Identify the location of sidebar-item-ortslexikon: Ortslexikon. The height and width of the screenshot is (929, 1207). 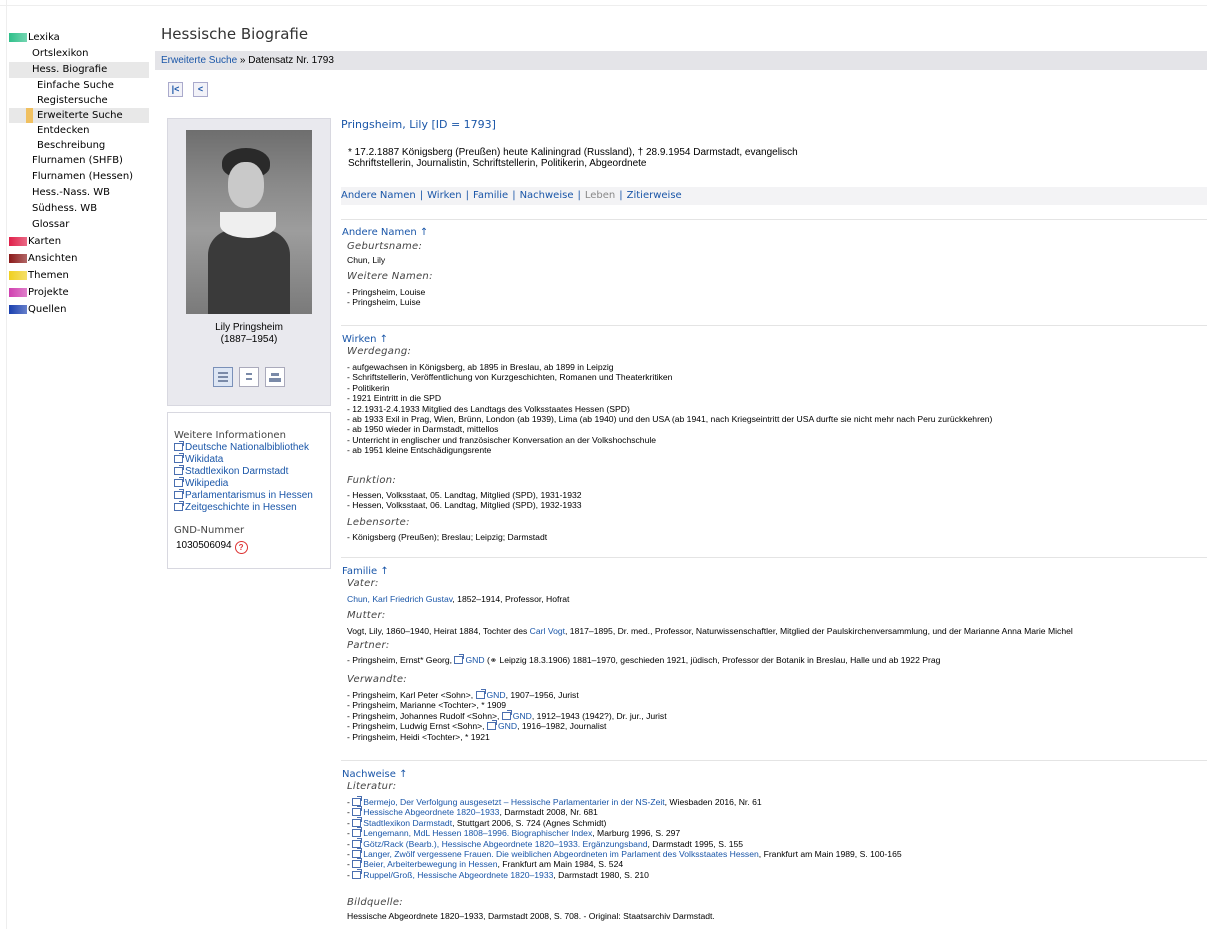
(79, 54).